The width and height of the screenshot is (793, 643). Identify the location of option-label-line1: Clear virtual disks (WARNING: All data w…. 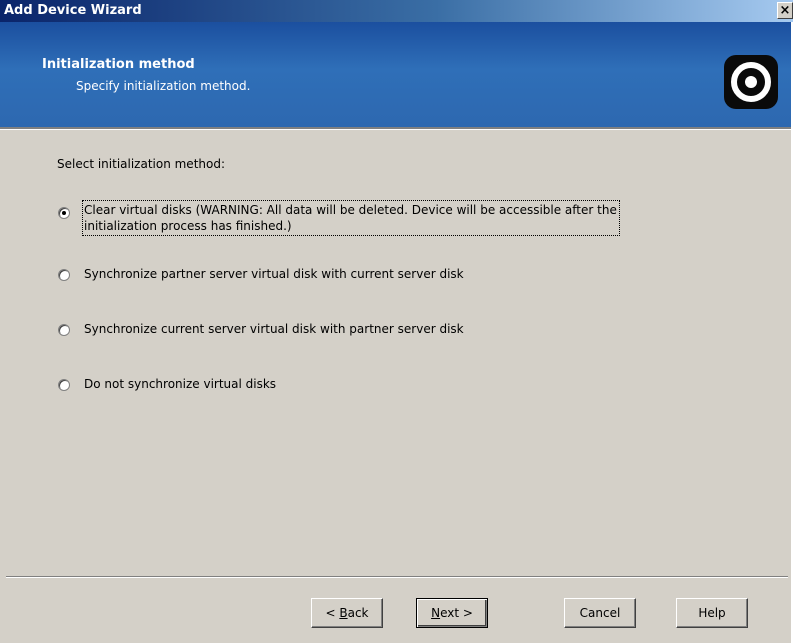
(350, 210).